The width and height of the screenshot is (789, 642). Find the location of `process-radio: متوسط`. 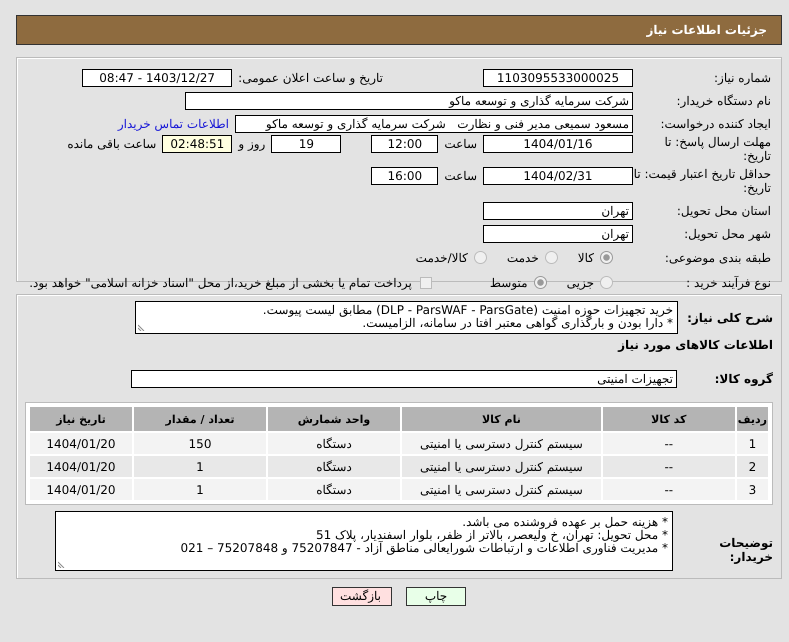

process-radio: متوسط is located at coordinates (518, 283).